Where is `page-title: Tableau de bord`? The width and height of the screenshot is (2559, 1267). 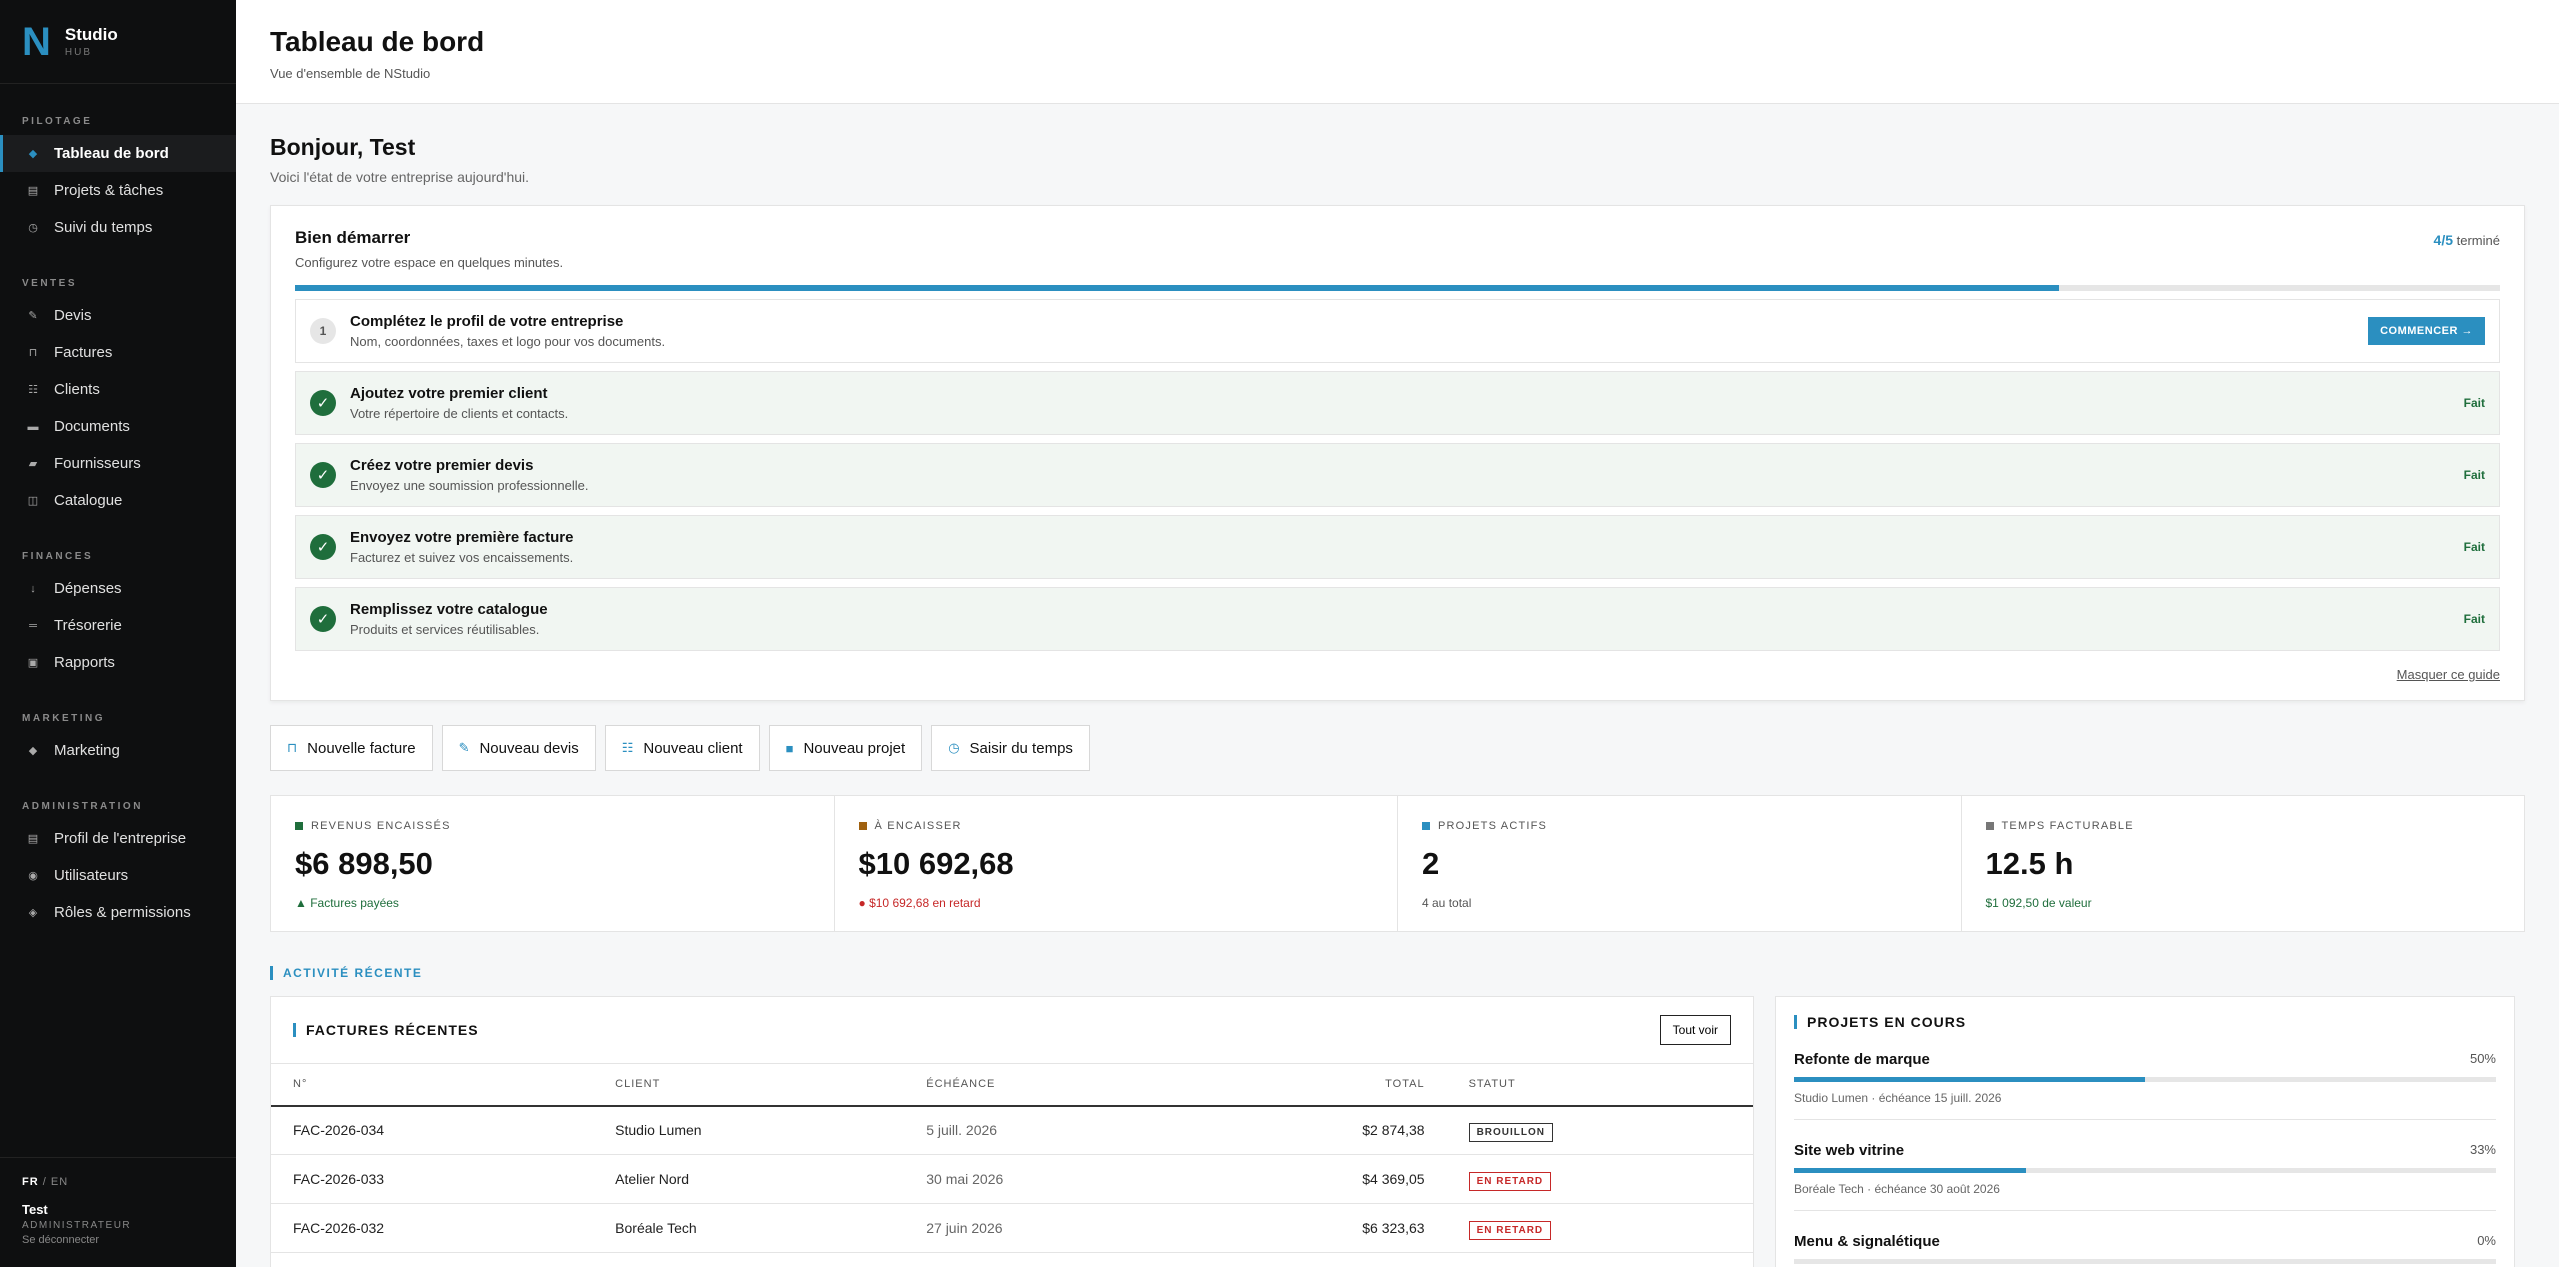
page-title: Tableau de bord is located at coordinates (377, 41).